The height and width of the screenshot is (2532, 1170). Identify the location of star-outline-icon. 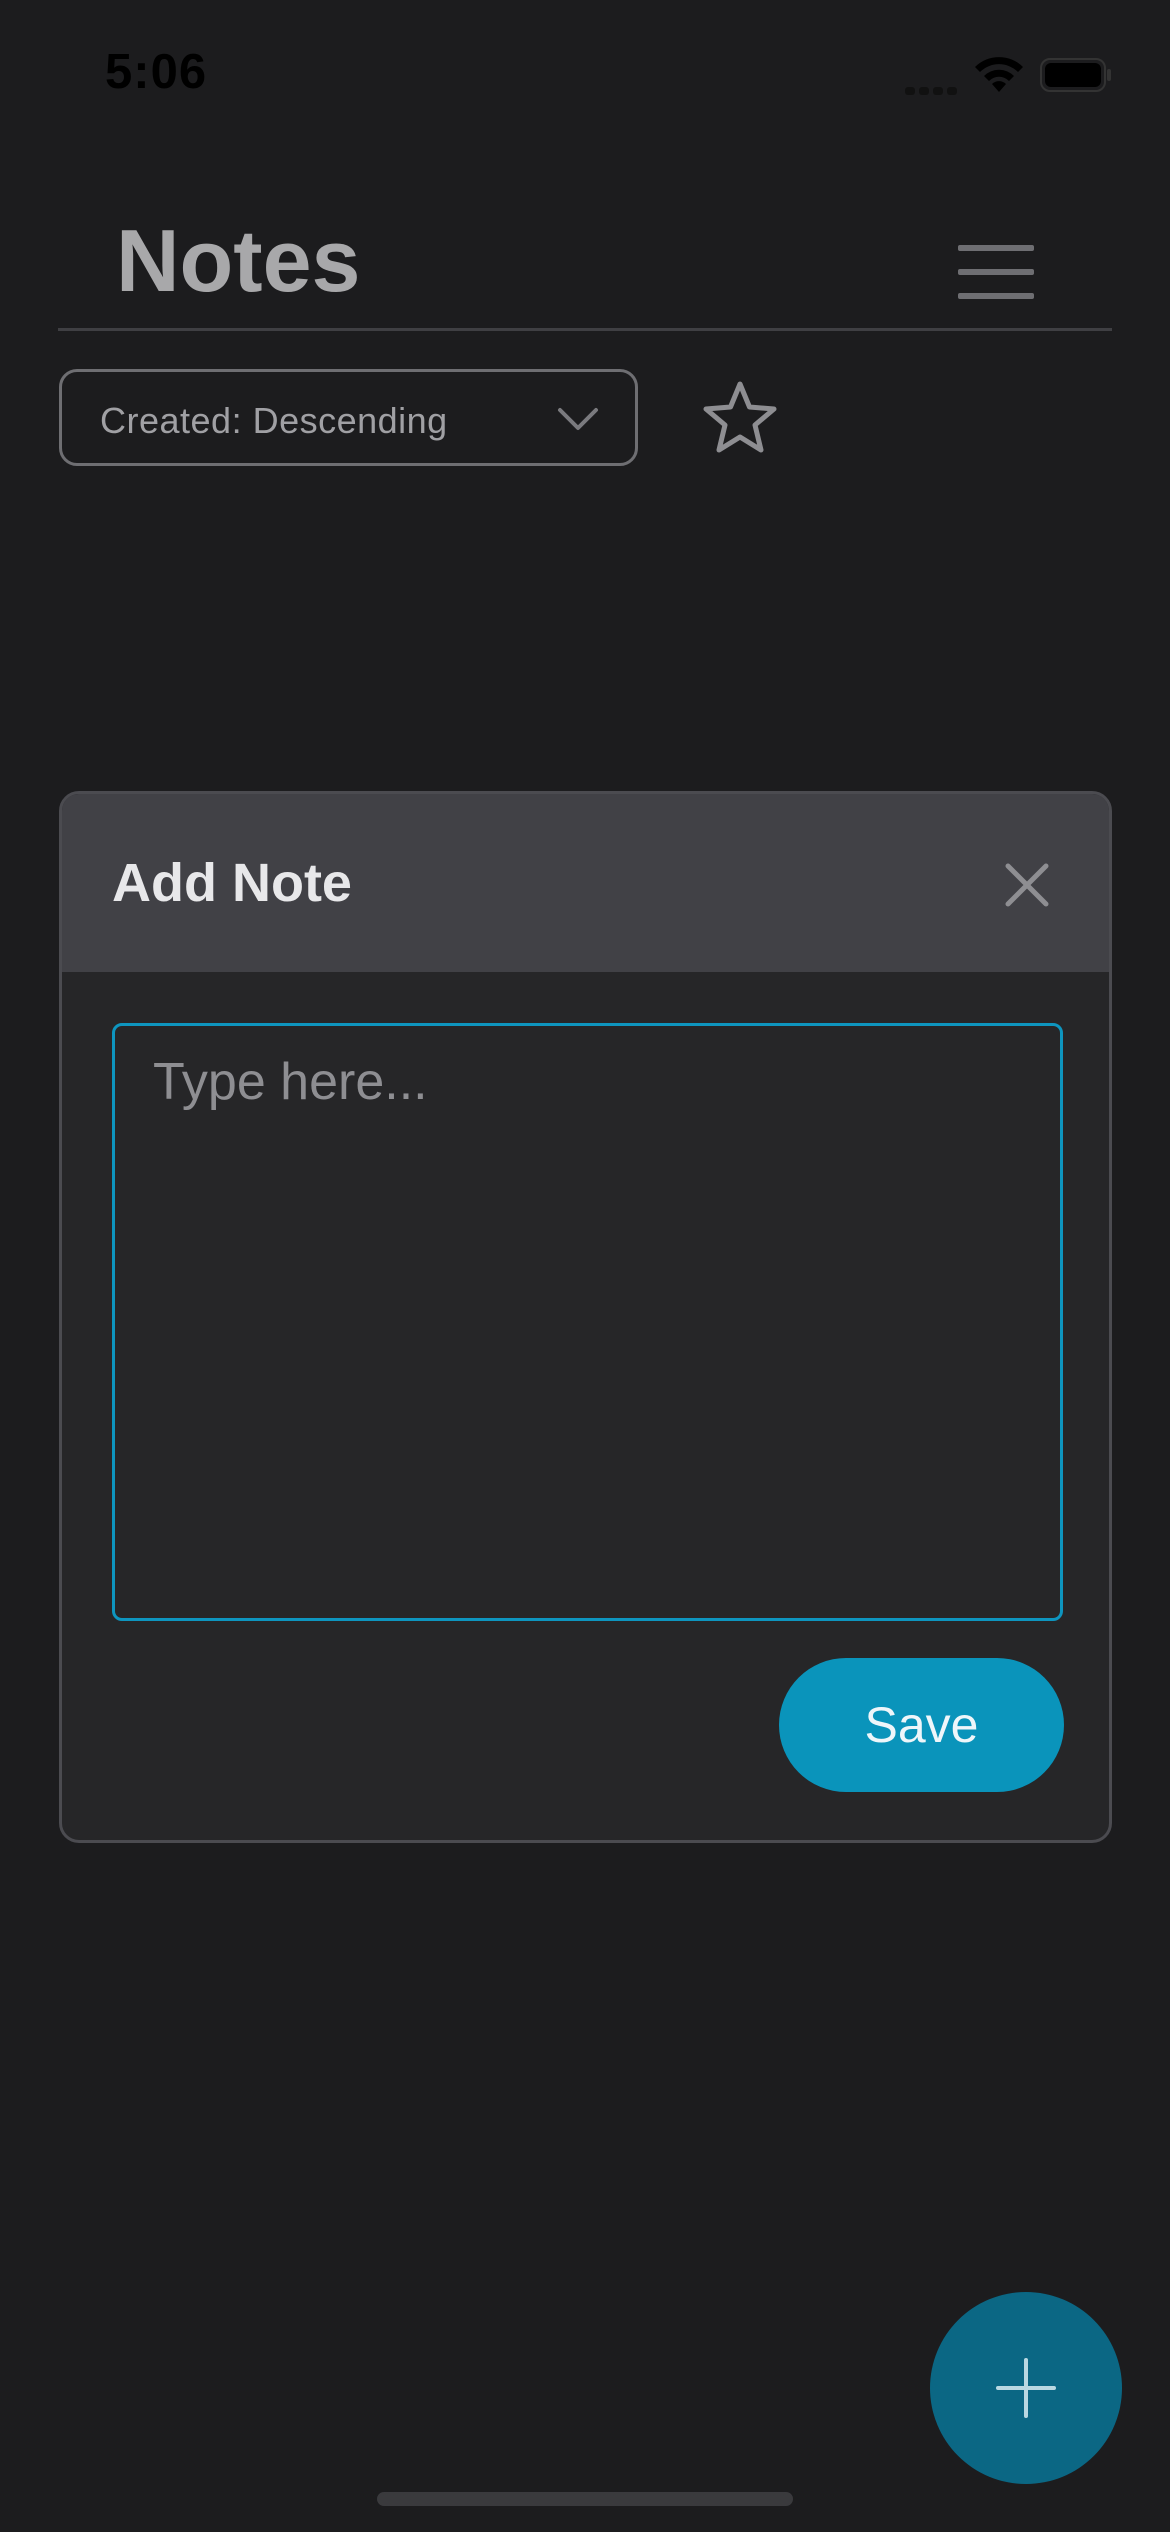
(740, 418).